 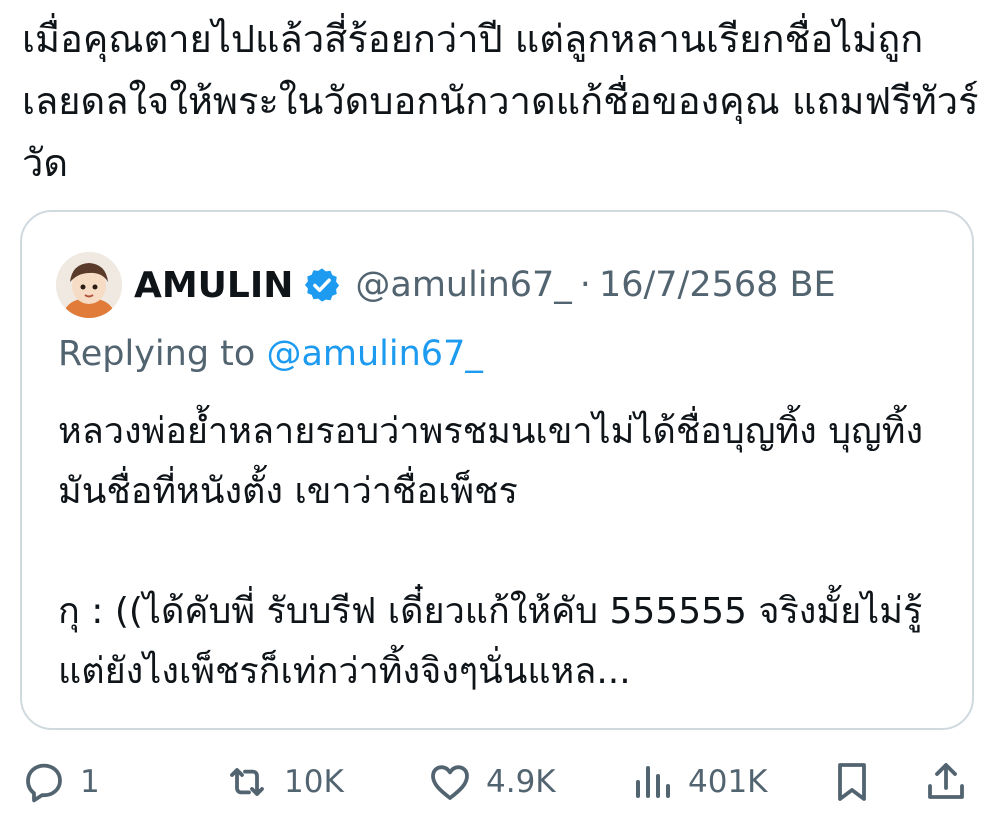 What do you see at coordinates (89, 285) in the screenshot?
I see `avatar` at bounding box center [89, 285].